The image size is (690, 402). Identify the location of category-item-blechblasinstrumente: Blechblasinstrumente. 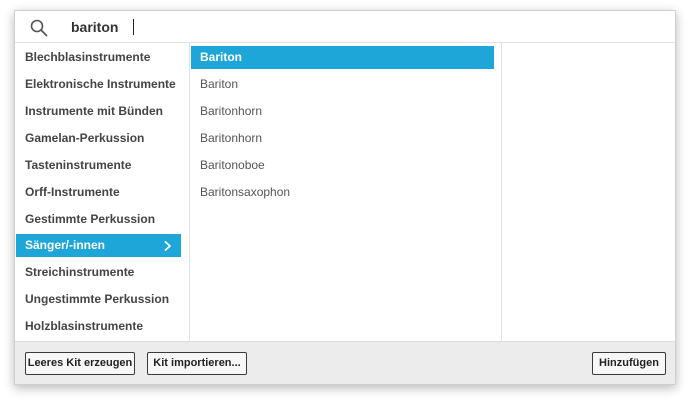
(98, 57).